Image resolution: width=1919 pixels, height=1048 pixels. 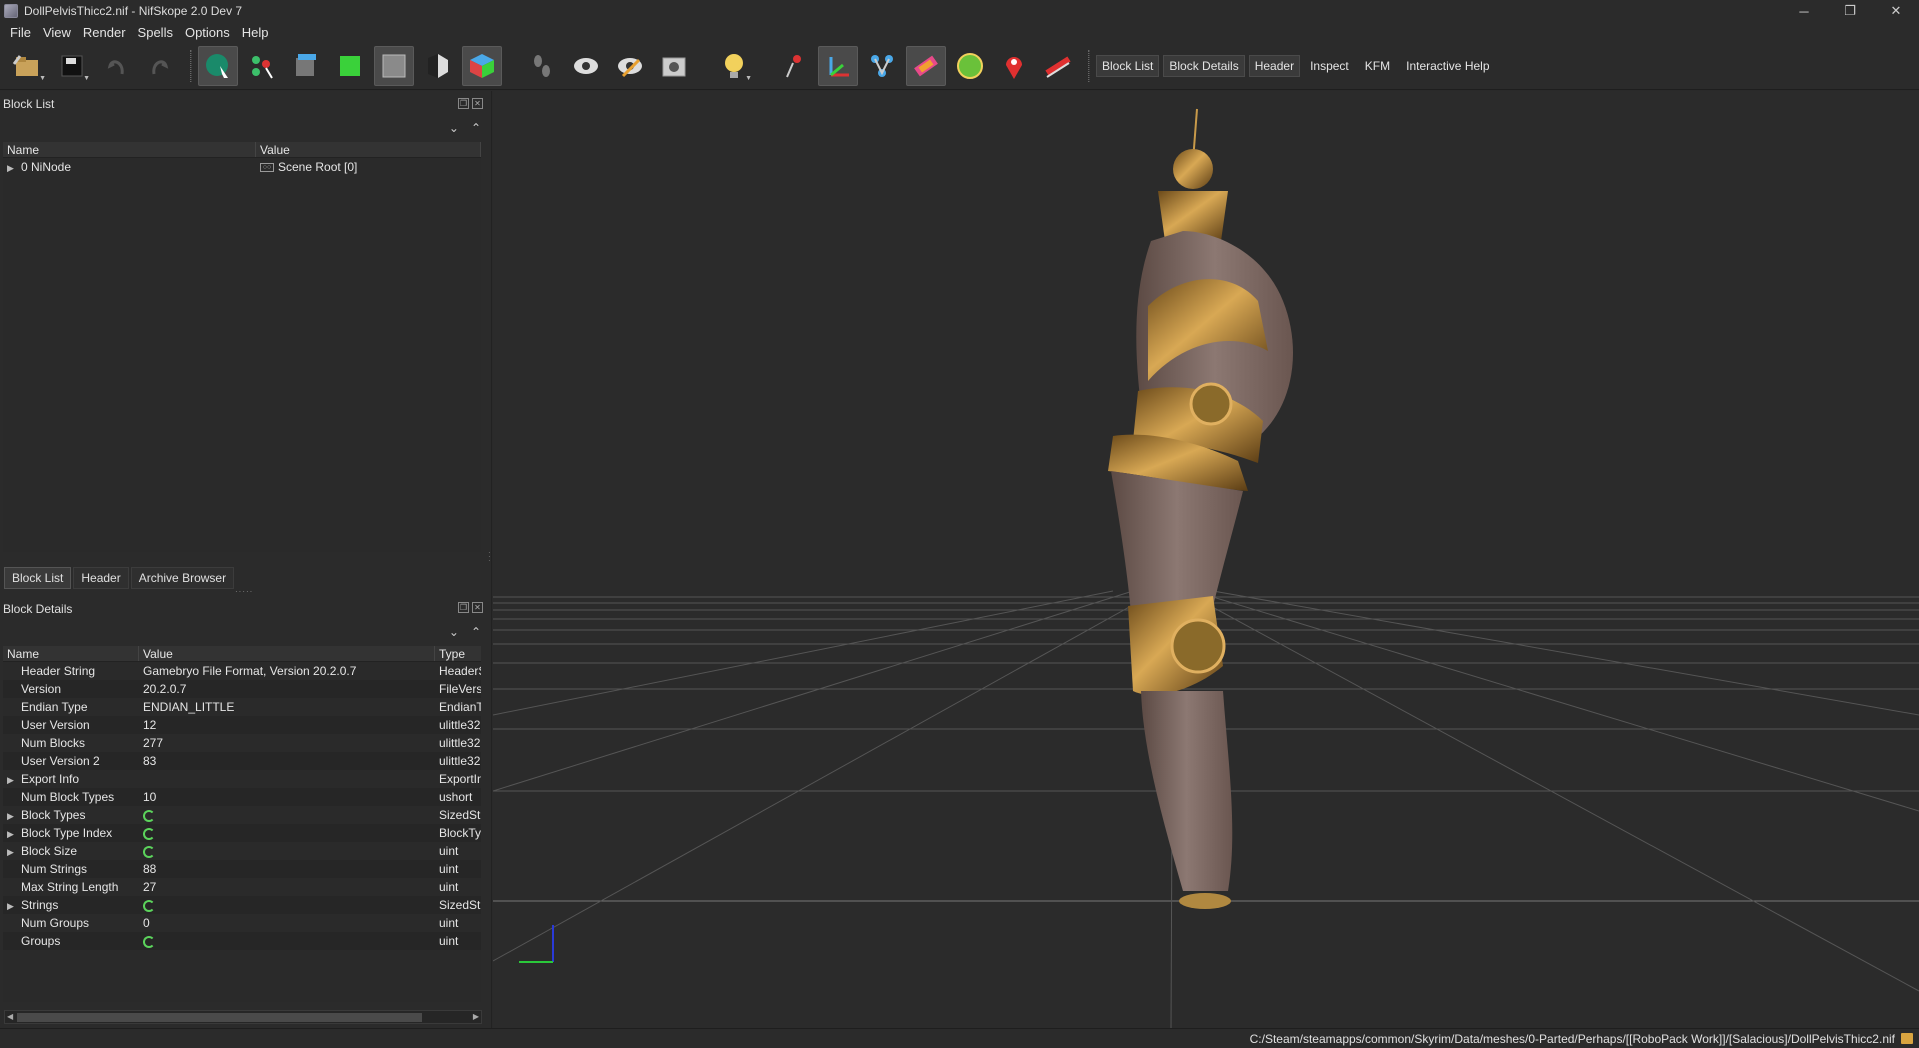 What do you see at coordinates (1447, 66) in the screenshot?
I see `toggle-interactive-help: Interactive Help` at bounding box center [1447, 66].